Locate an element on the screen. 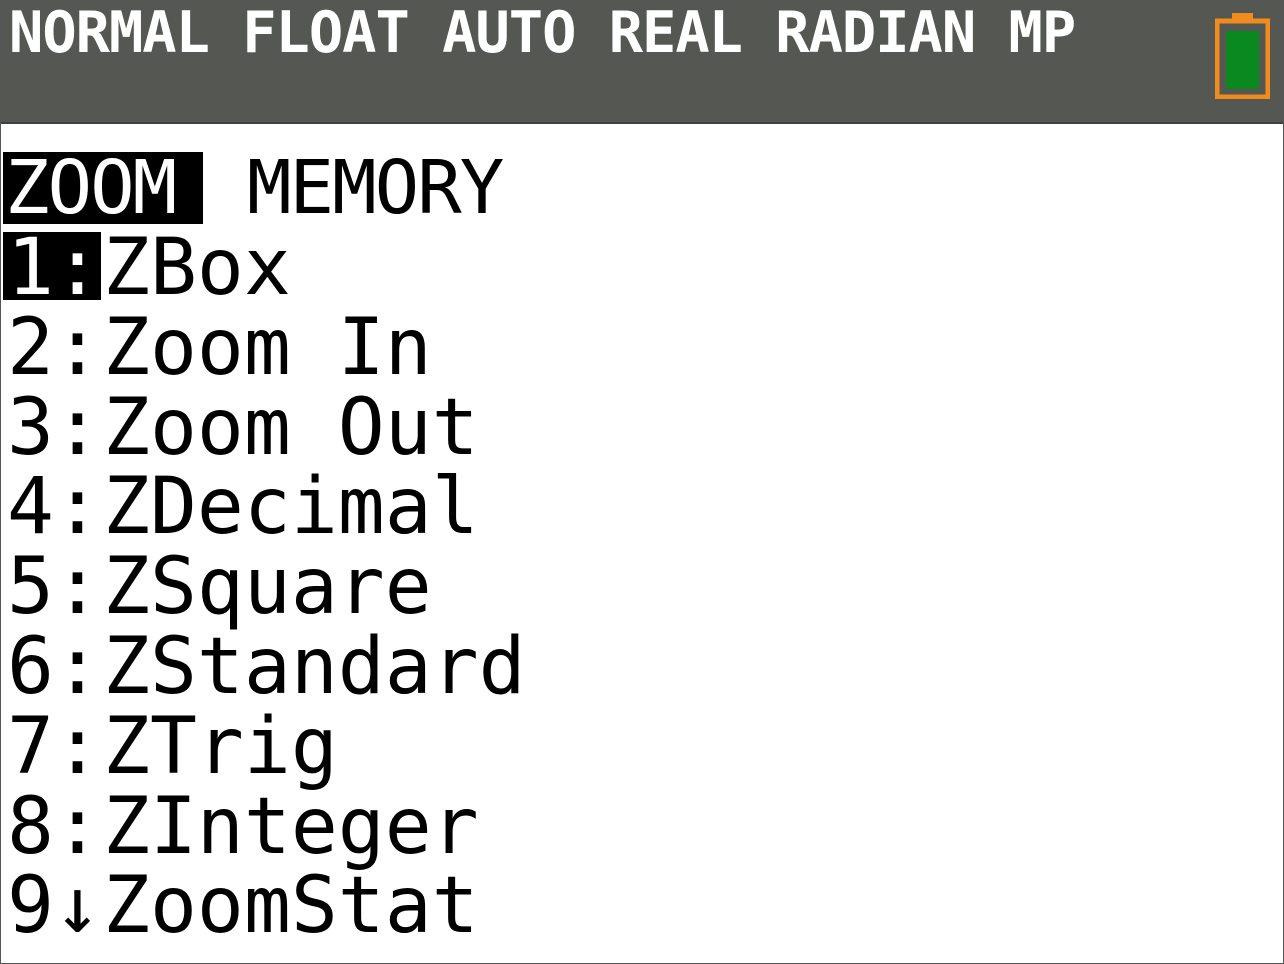 The height and width of the screenshot is (964, 1284). menu-item-zdecimal: 4: ZDecimal is located at coordinates (240, 507).